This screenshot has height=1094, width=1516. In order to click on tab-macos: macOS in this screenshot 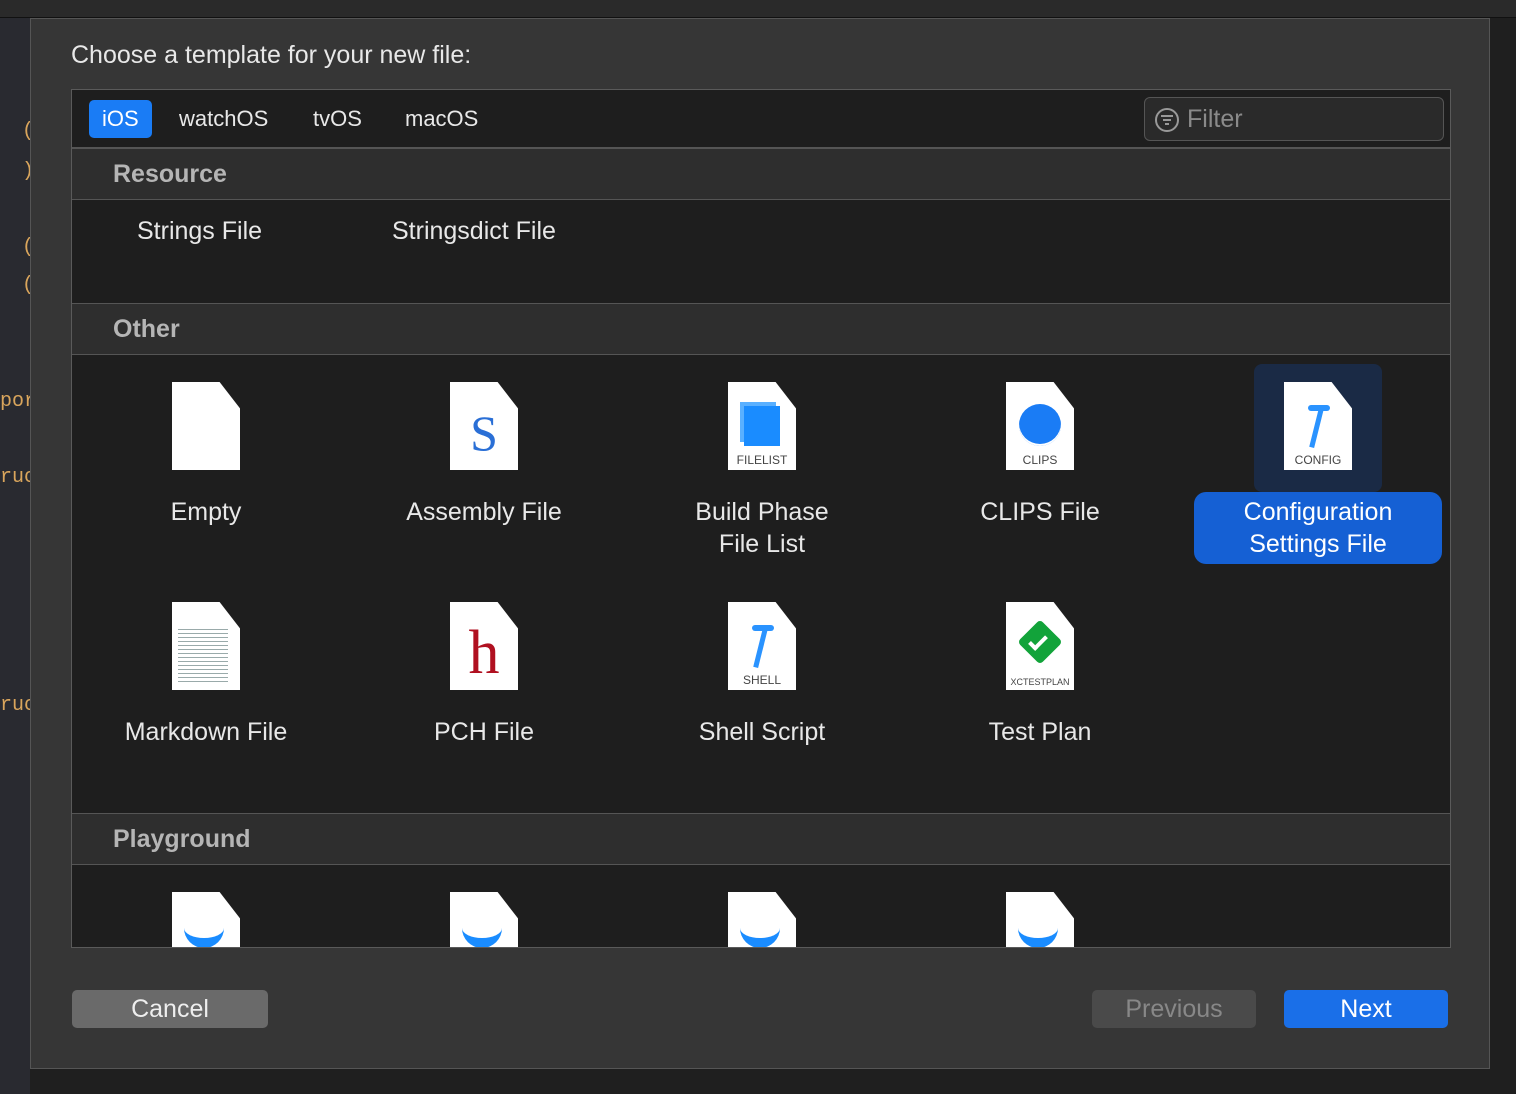, I will do `click(441, 119)`.